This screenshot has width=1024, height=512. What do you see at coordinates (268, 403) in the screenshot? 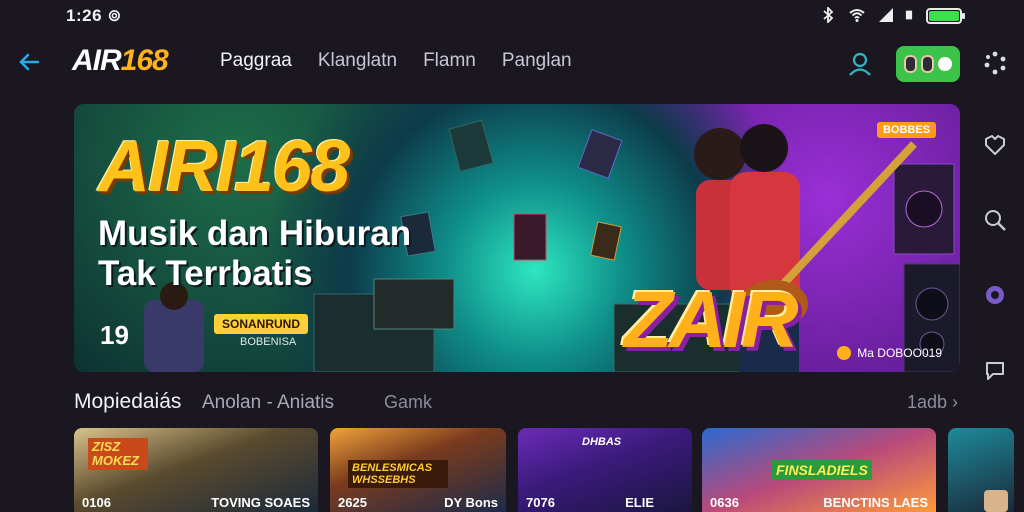
I see `section-subtitle: Anolan - Aniatis` at bounding box center [268, 403].